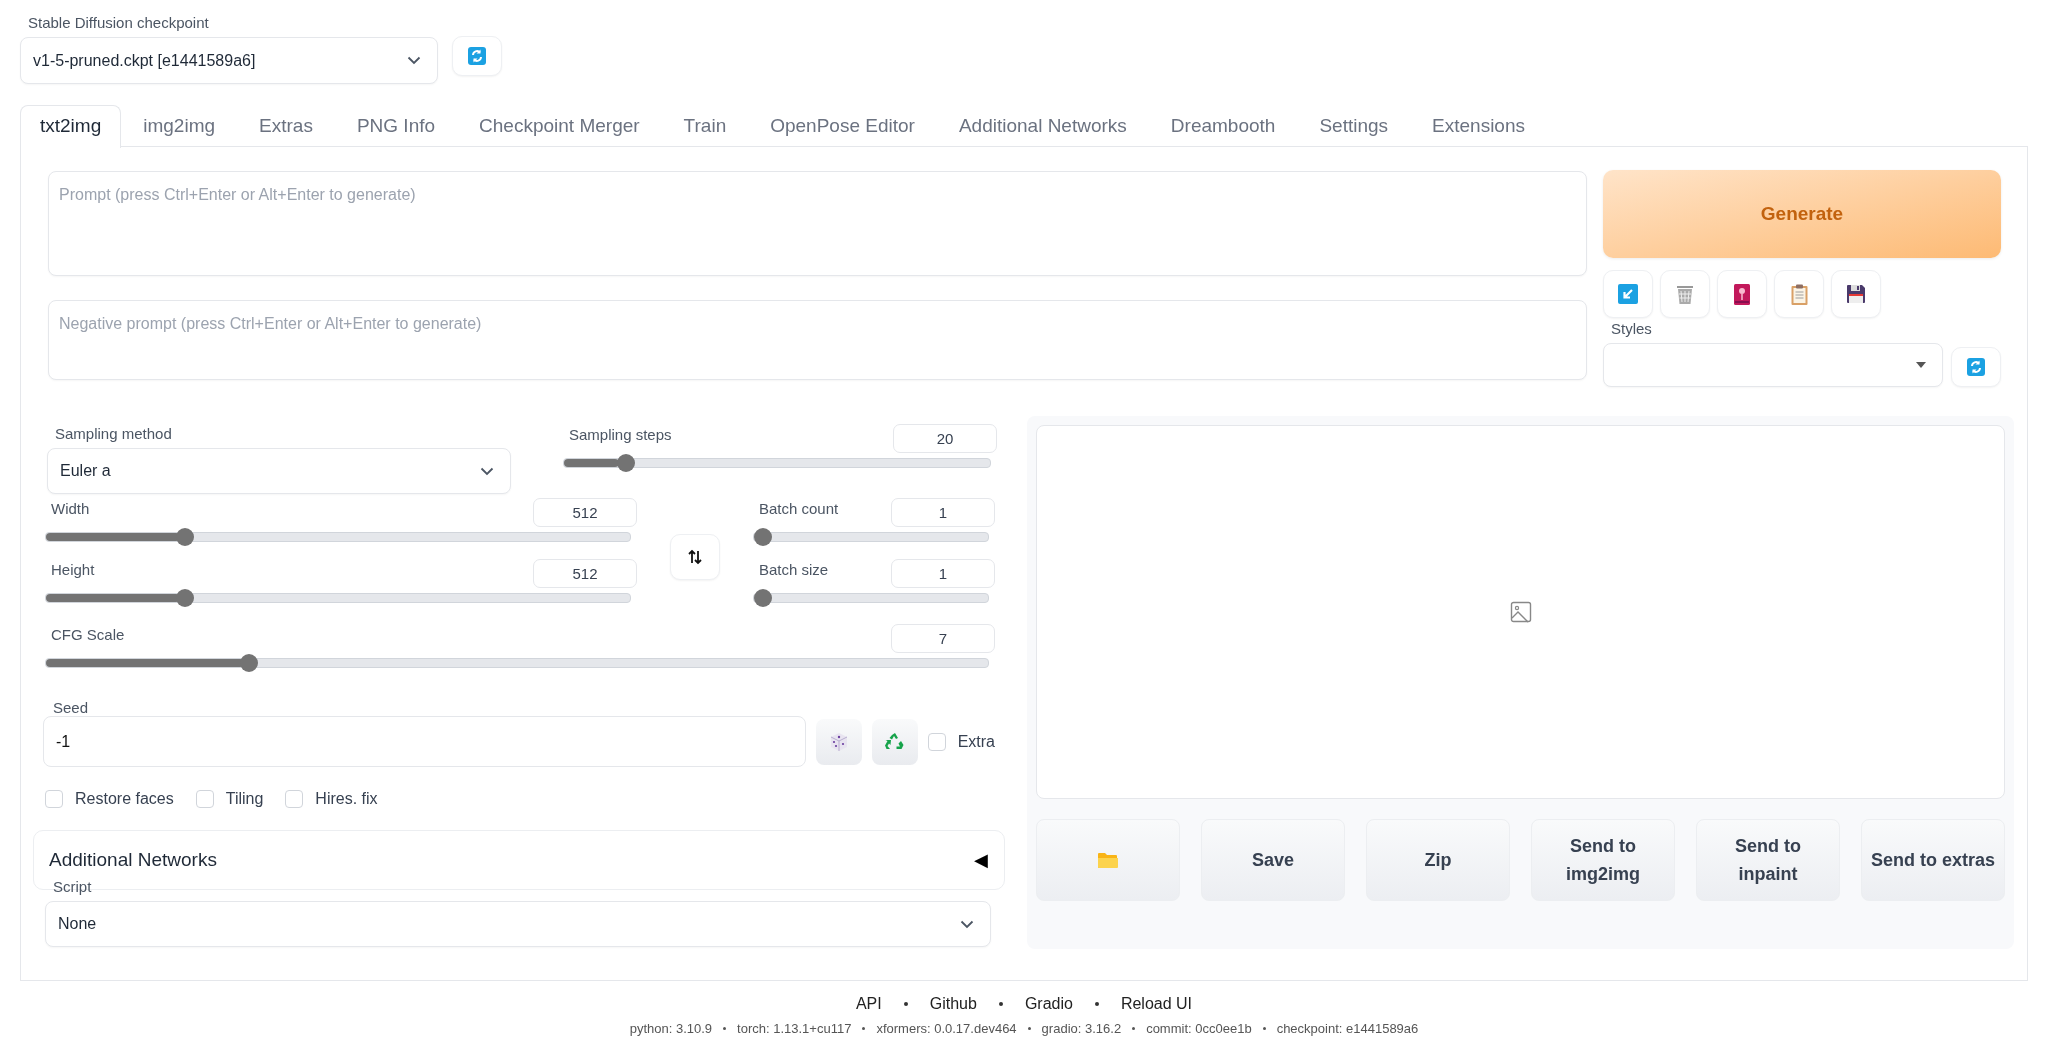  Describe the element at coordinates (842, 126) in the screenshot. I see `tab: OpenPose Editor` at that location.